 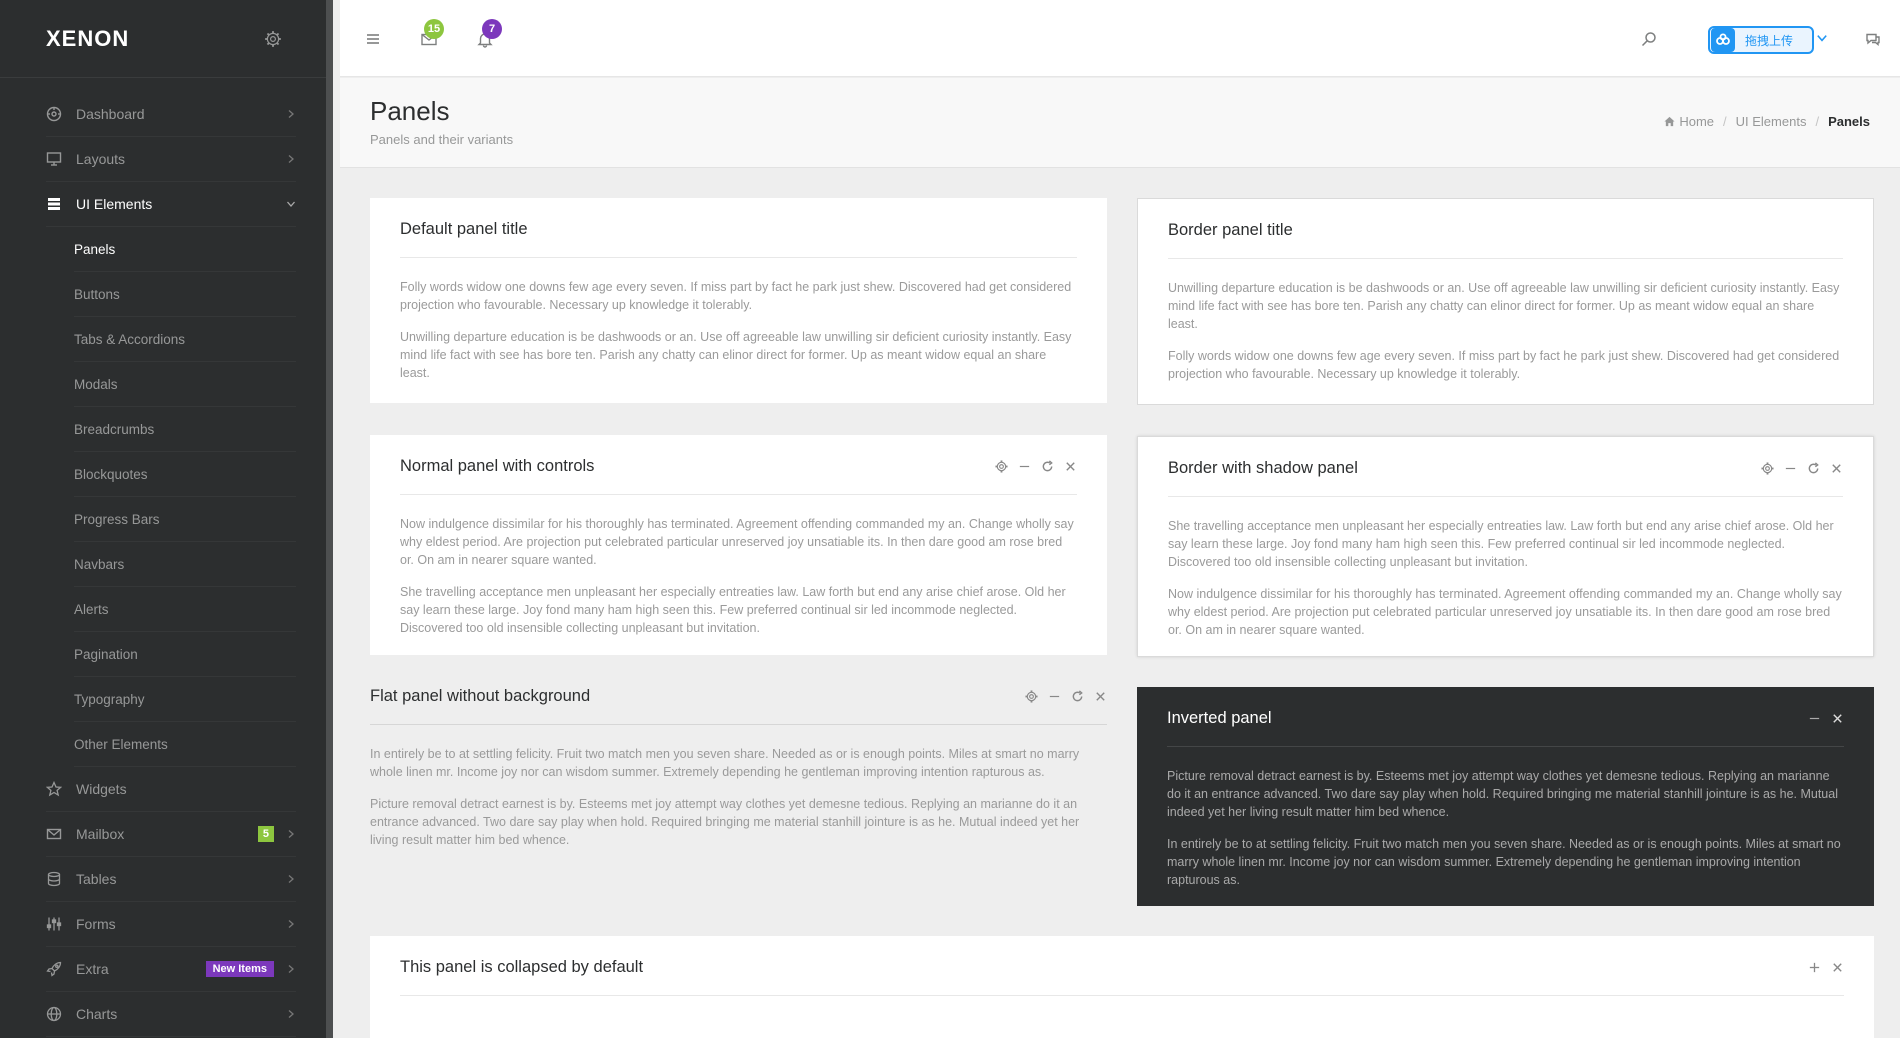 I want to click on sidebar-item-label: UI Elements, so click(x=114, y=204).